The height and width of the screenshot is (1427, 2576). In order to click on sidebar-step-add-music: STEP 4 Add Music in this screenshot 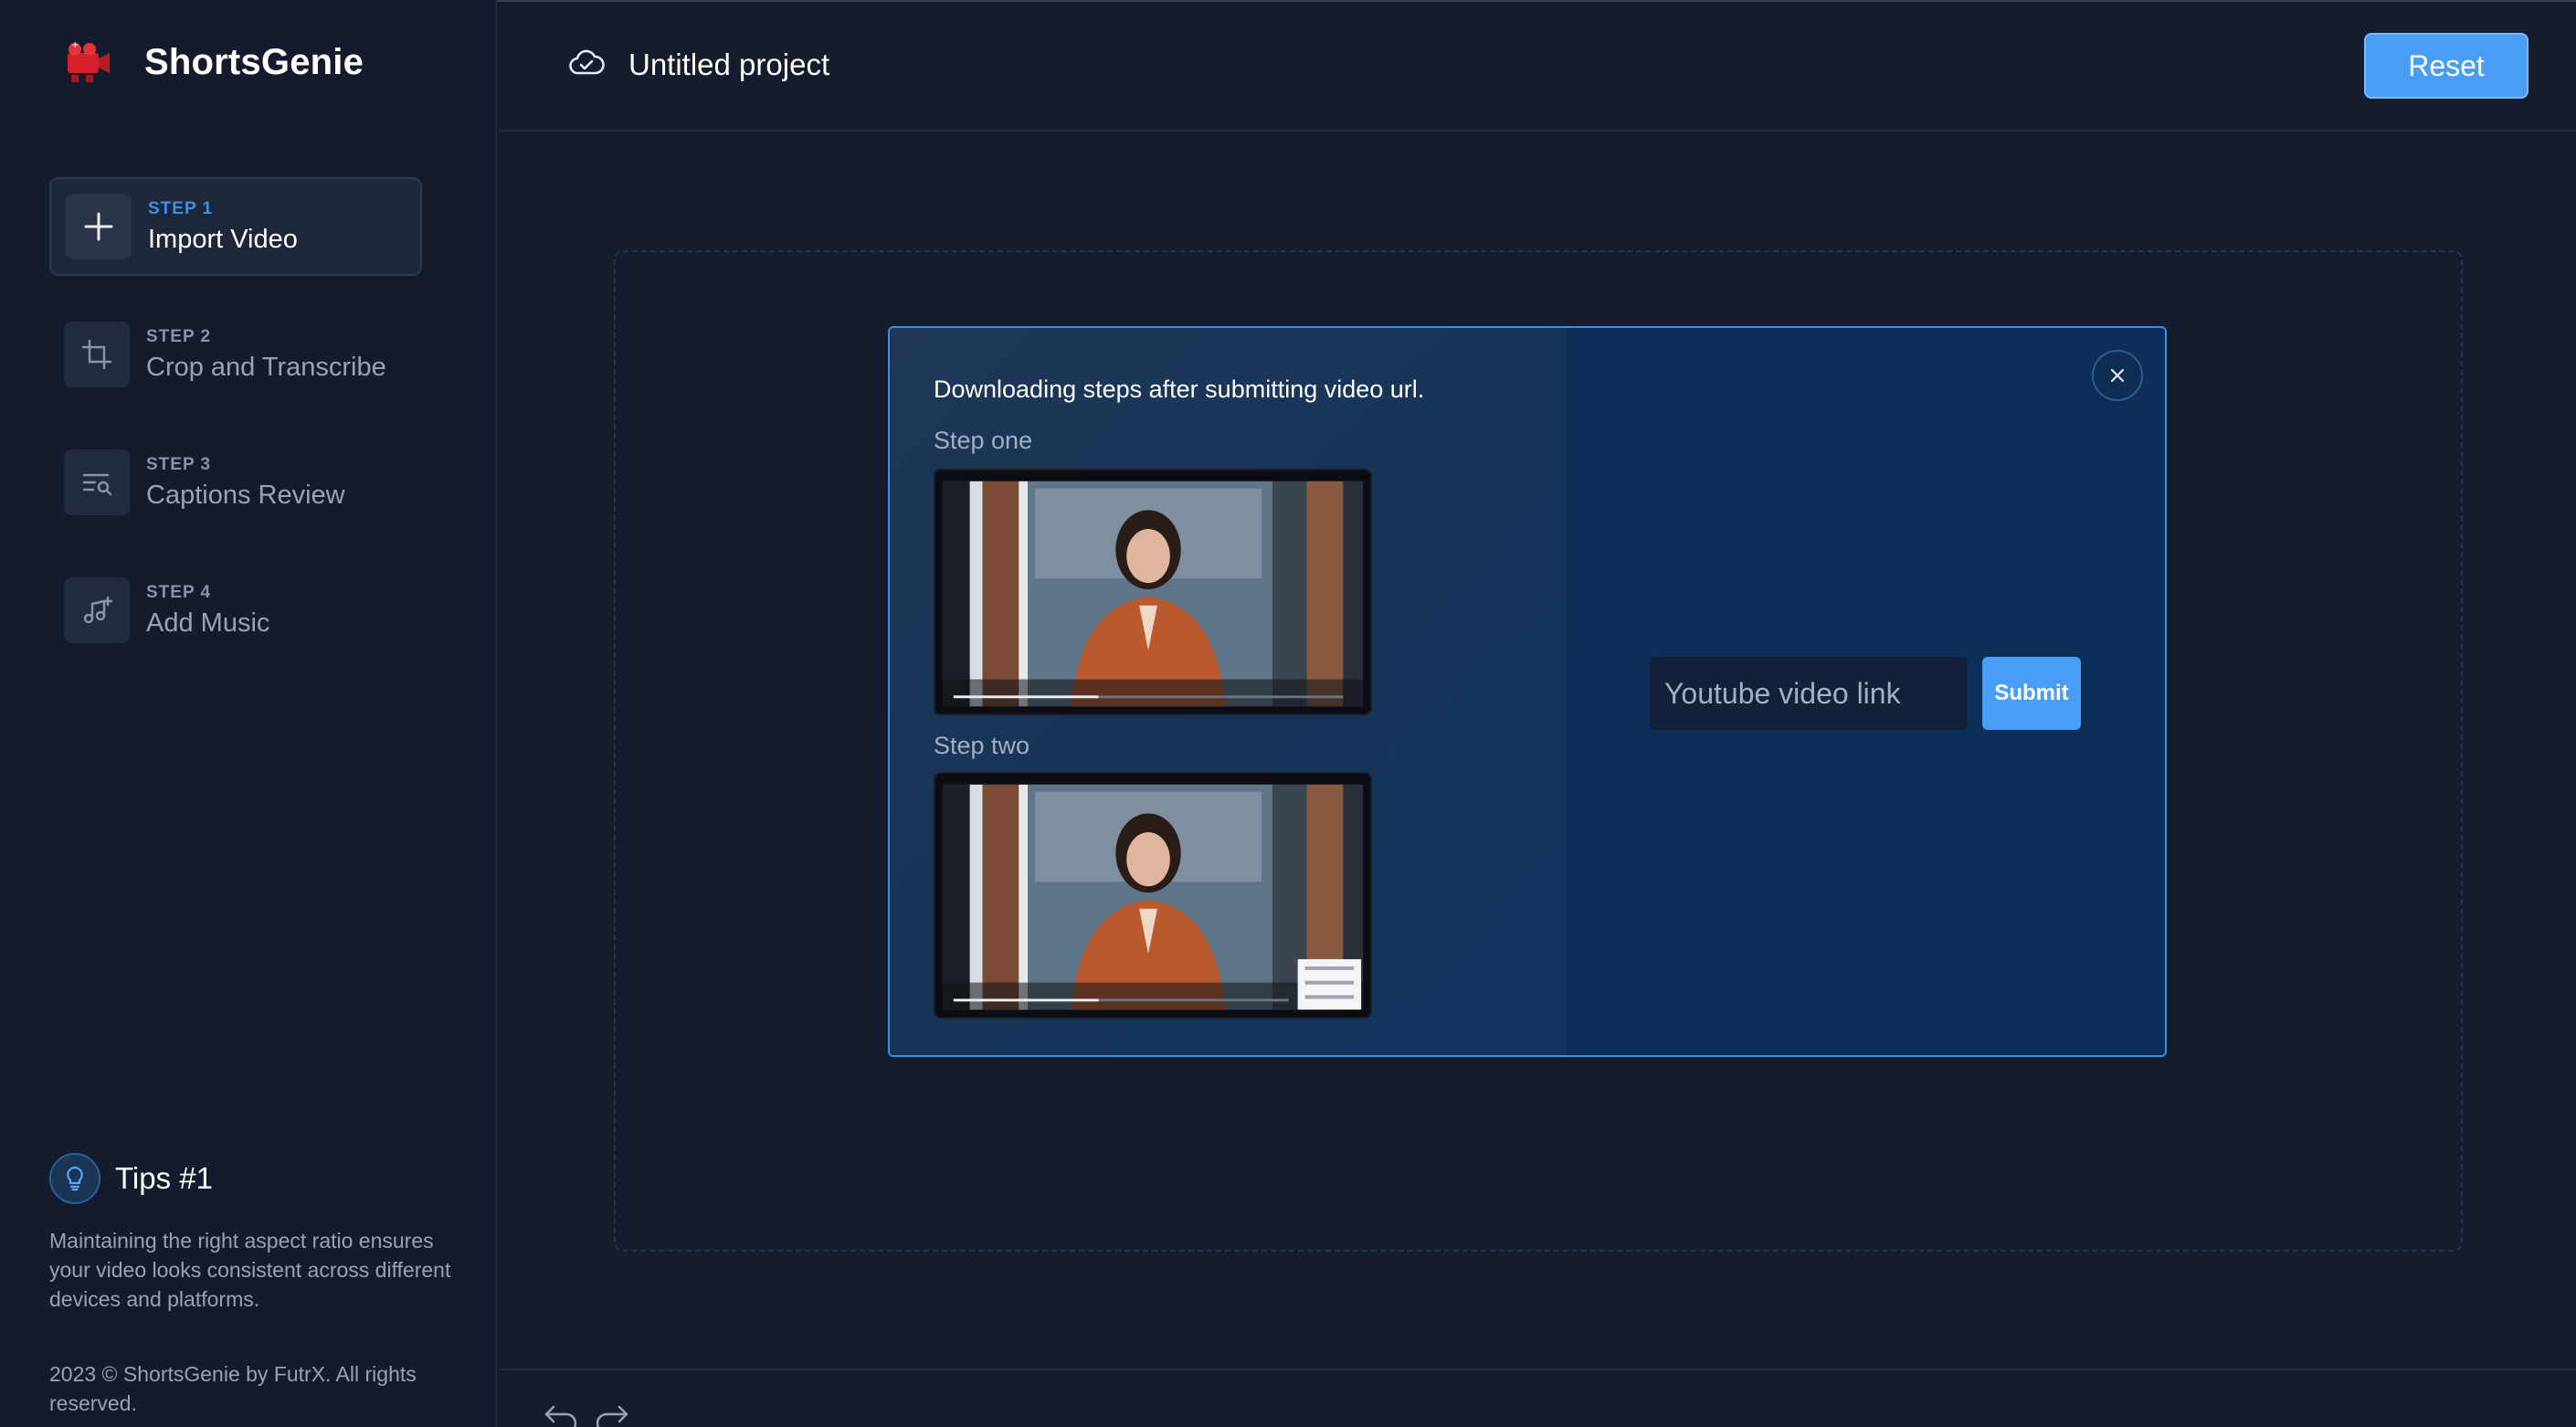, I will do `click(235, 610)`.